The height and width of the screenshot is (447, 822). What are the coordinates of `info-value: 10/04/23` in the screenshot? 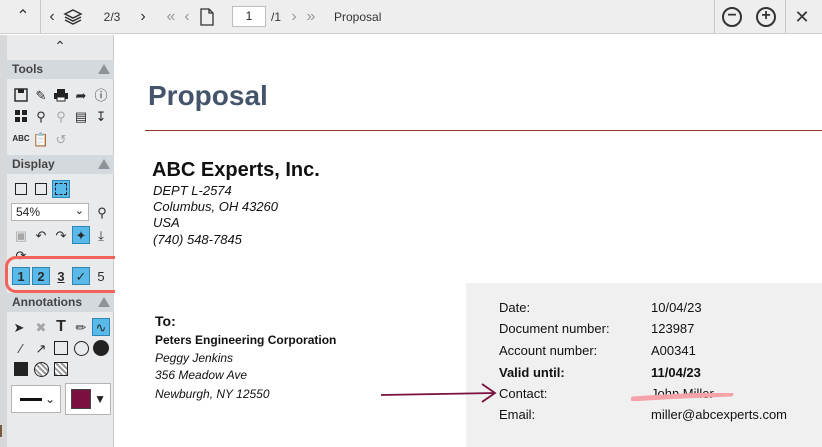 It's located at (676, 307).